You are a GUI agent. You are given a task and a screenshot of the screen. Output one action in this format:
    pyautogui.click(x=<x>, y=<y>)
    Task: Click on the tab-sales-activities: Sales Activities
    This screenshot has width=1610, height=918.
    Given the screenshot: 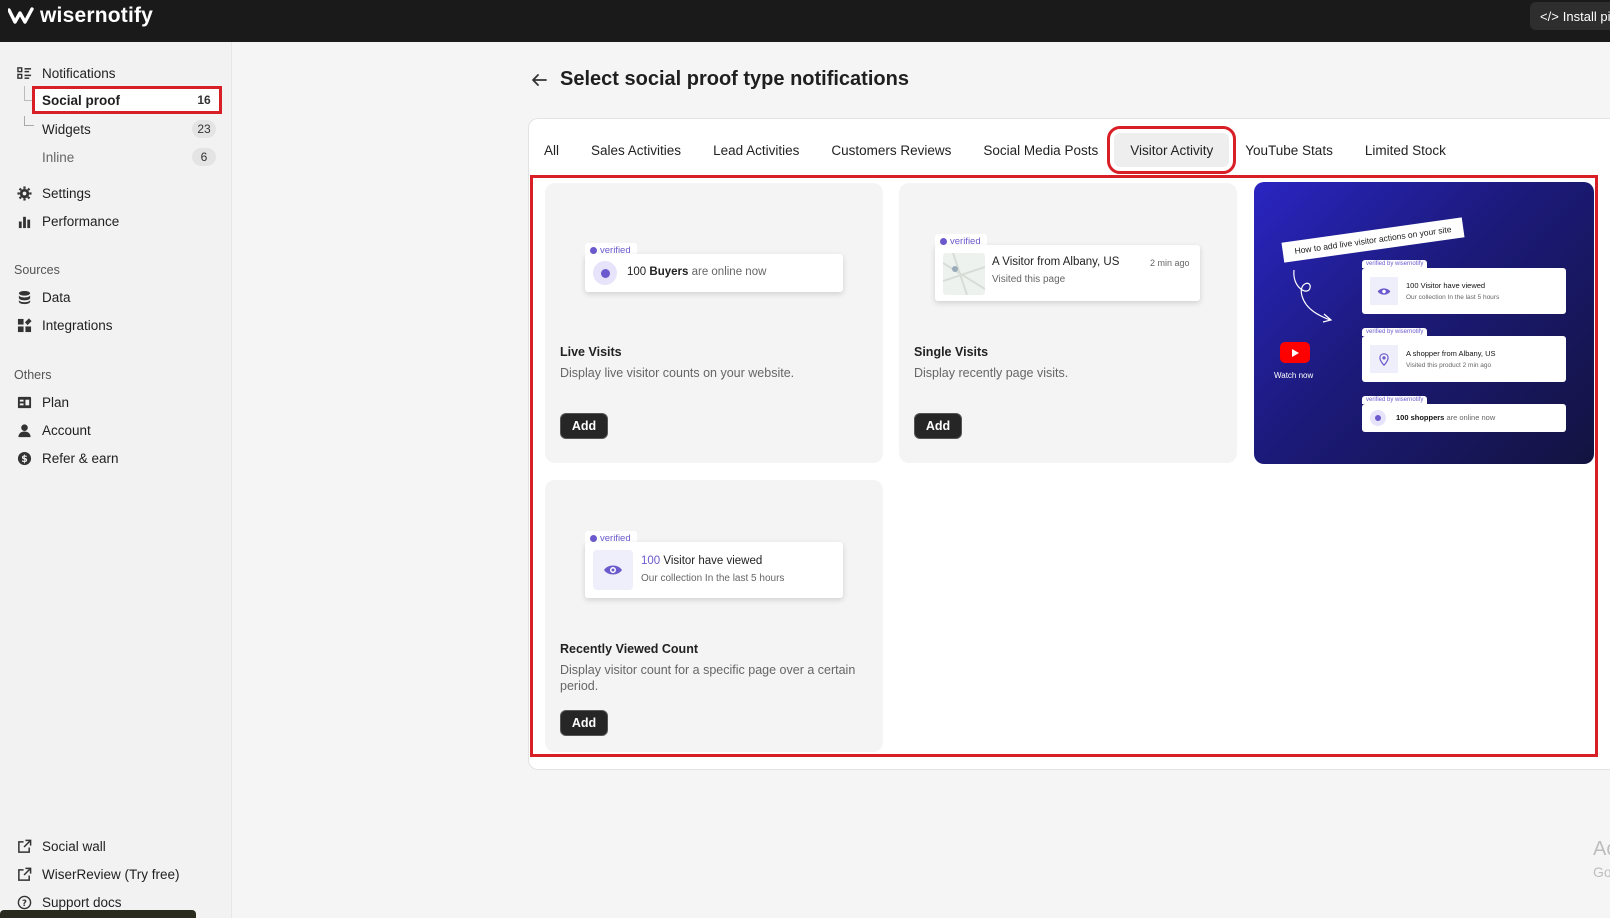 What is the action you would take?
    pyautogui.click(x=636, y=150)
    